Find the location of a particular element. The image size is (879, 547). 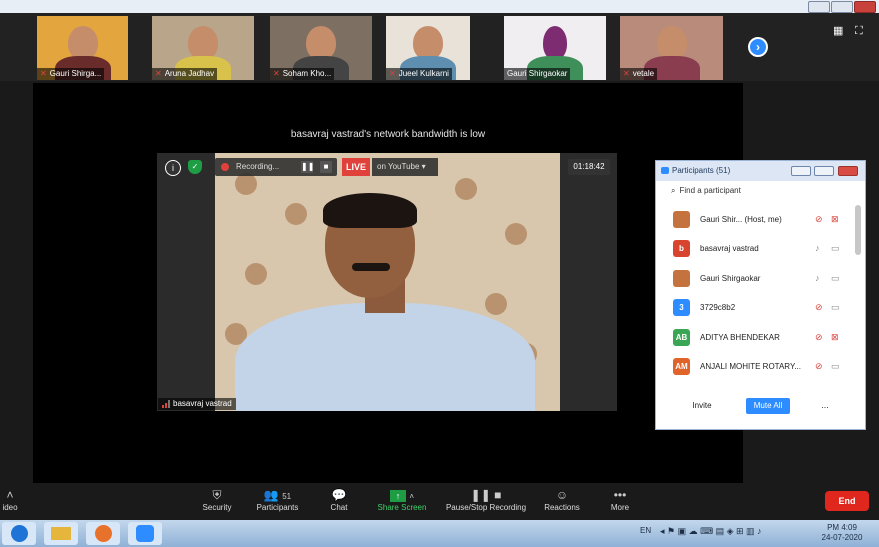

search-icon: ⌕ is located at coordinates (673, 190).